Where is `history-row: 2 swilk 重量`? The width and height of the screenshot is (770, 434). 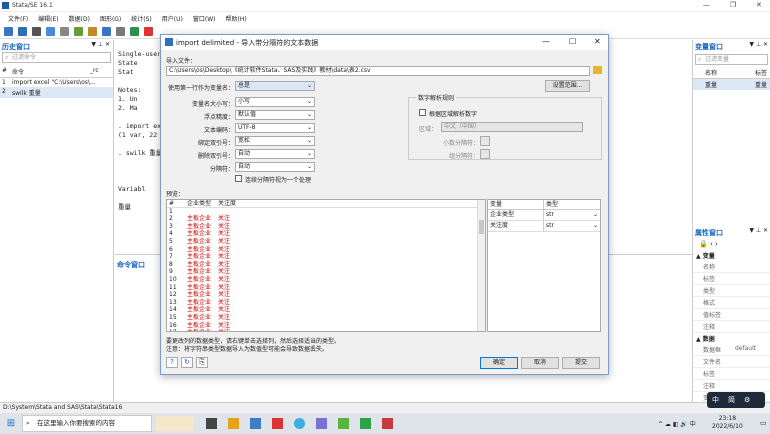 history-row: 2 swilk 重量 is located at coordinates (56, 92).